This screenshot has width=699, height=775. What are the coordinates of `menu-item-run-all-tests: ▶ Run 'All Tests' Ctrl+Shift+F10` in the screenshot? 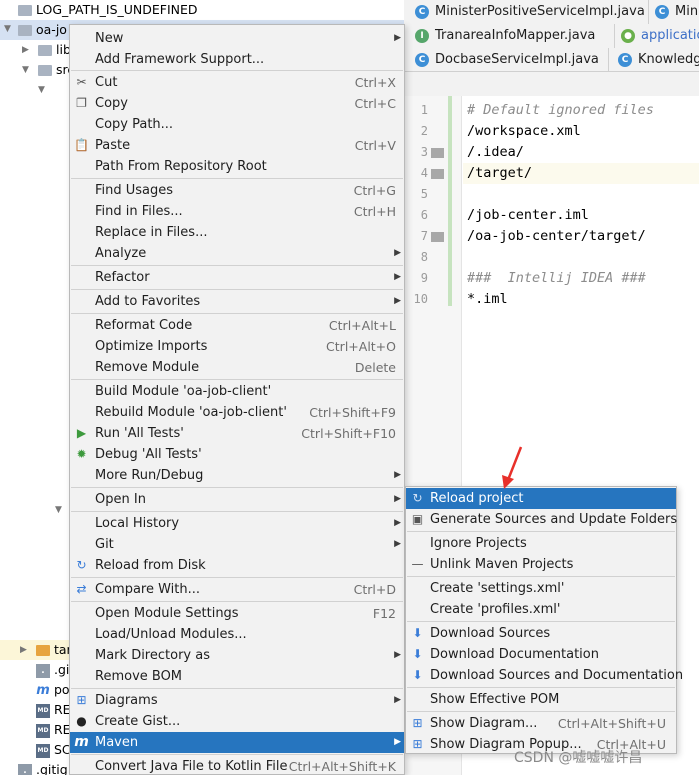 It's located at (237, 433).